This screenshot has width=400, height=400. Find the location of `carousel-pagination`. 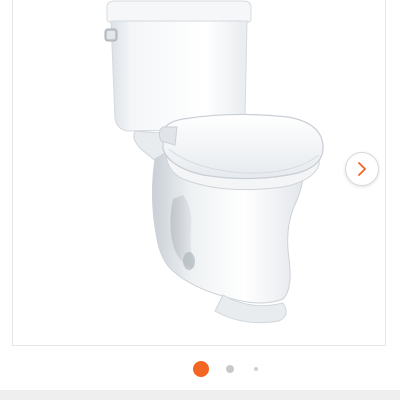

carousel-pagination is located at coordinates (200, 369).